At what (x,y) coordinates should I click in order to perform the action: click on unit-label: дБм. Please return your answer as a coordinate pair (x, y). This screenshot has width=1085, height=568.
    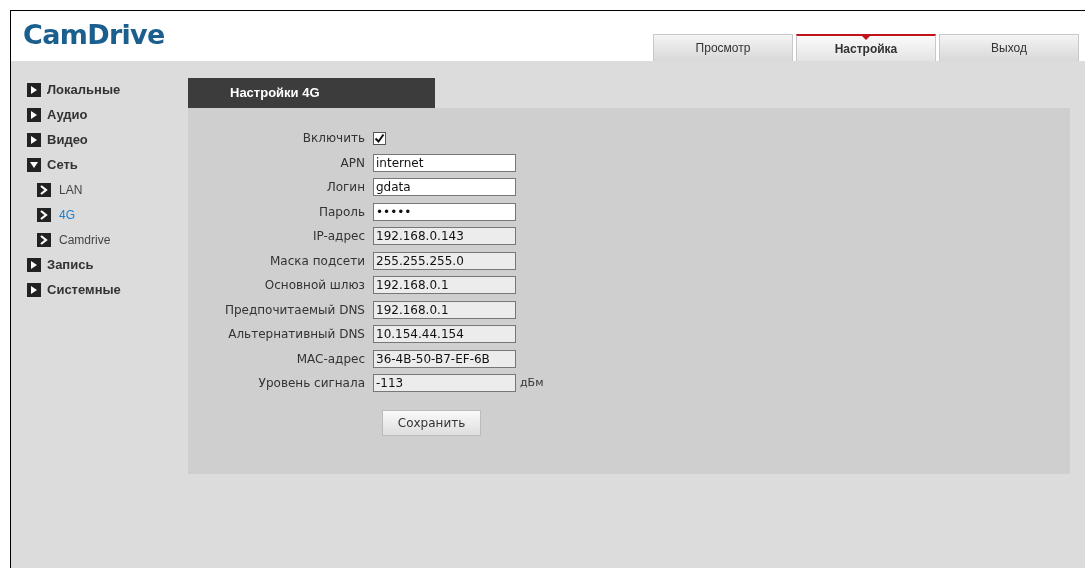
    Looking at the image, I should click on (532, 383).